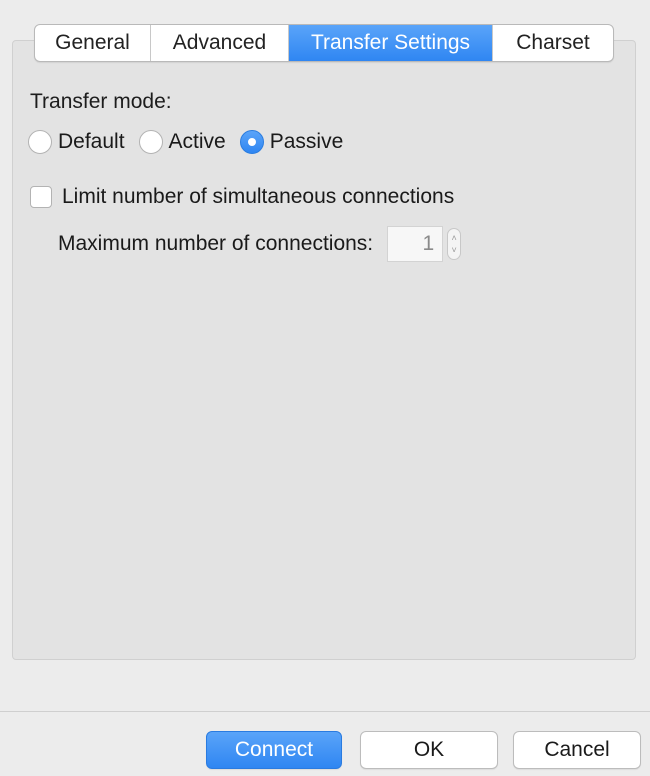 This screenshot has height=776, width=650. I want to click on chevron-down-icon: ˅, so click(454, 250).